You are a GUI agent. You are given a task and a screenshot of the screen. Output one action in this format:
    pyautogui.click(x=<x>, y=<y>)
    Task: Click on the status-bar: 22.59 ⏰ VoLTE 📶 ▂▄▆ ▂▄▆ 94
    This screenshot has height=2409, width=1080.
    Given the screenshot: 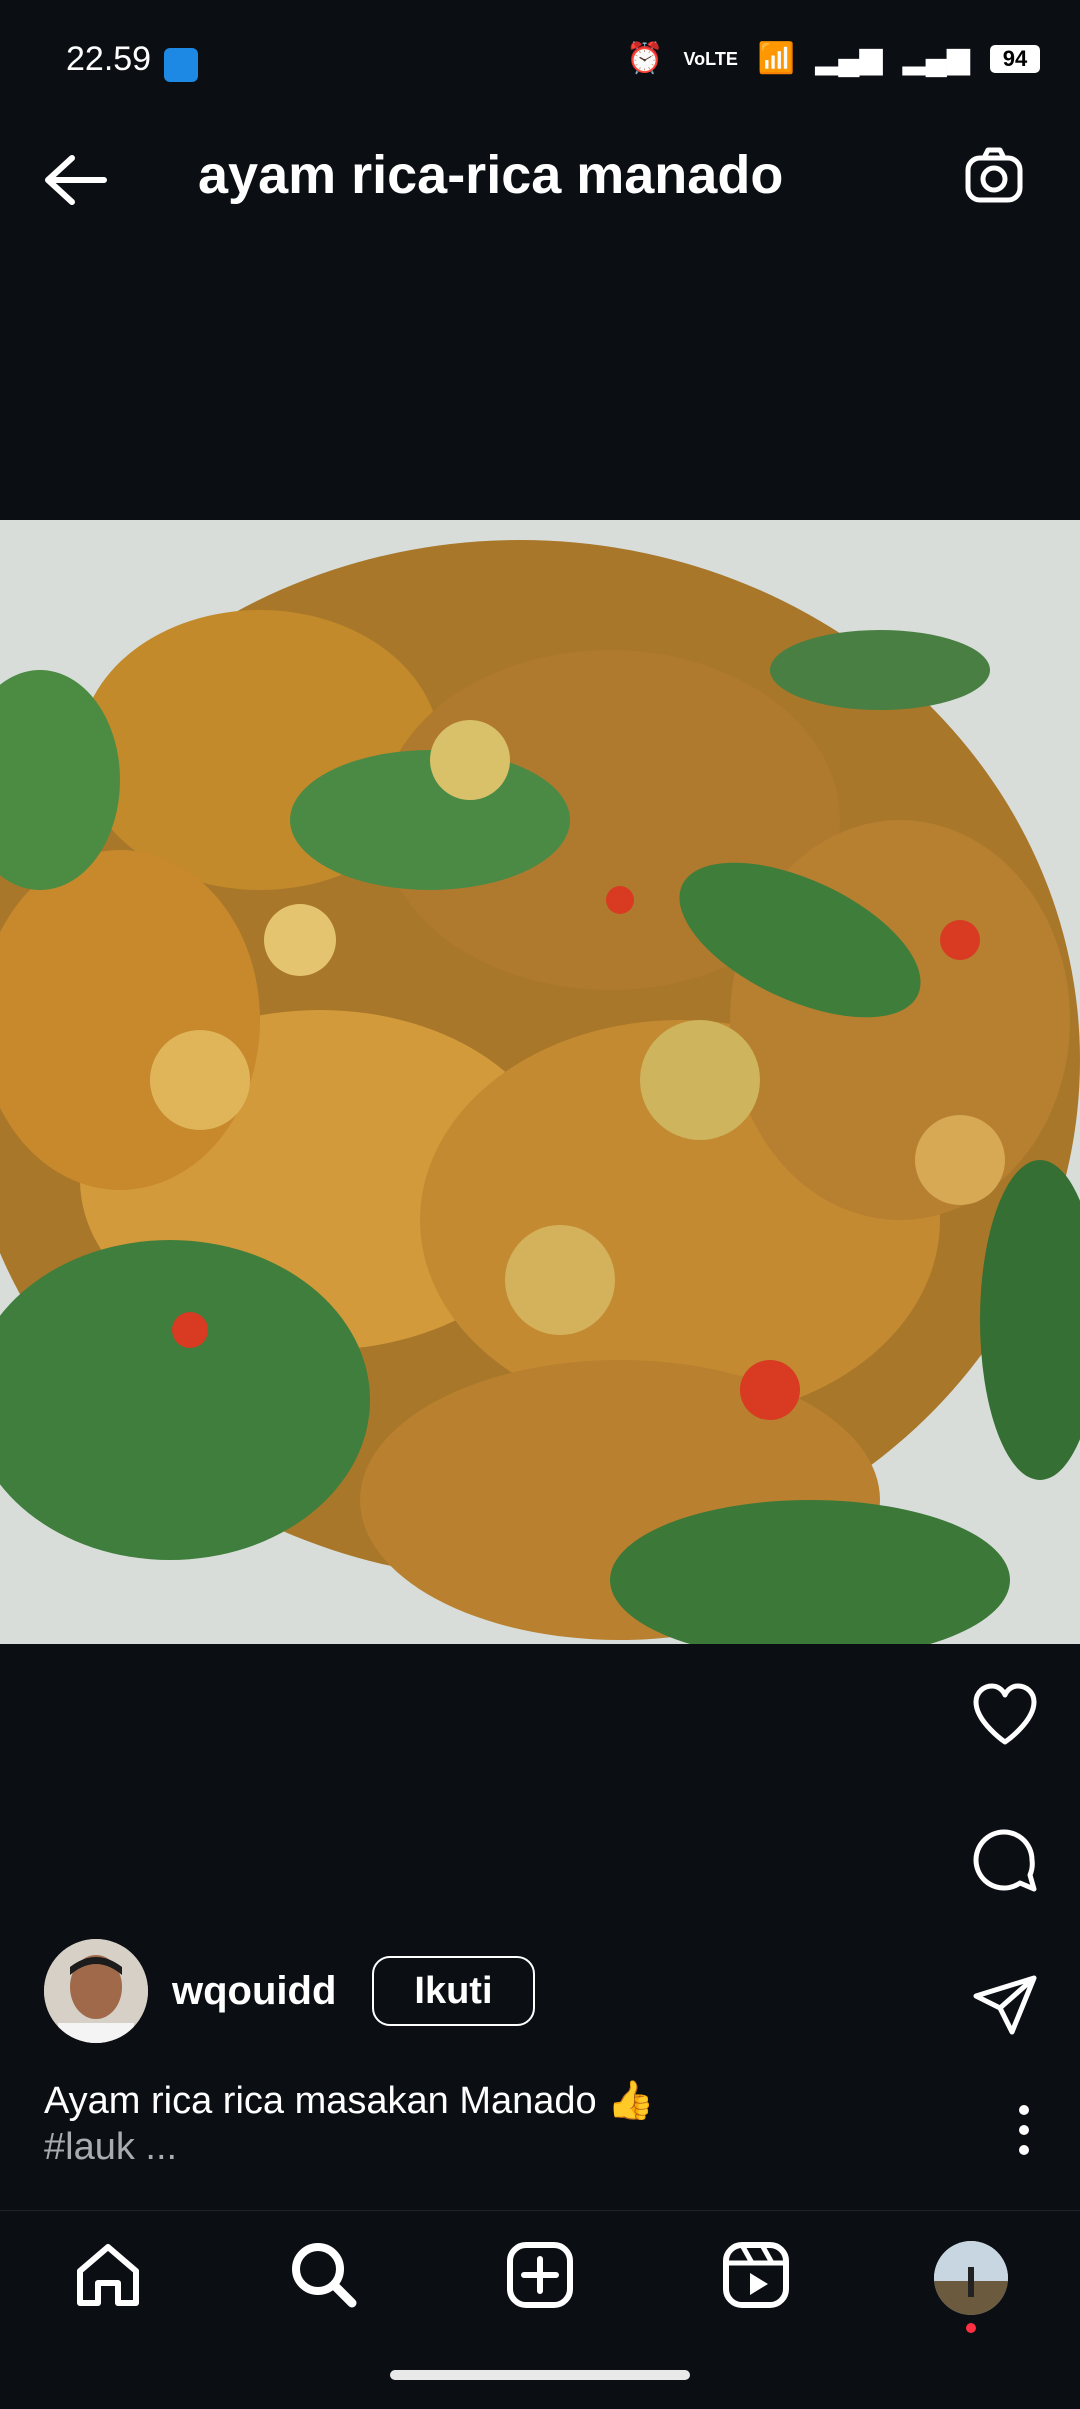 What is the action you would take?
    pyautogui.click(x=540, y=50)
    